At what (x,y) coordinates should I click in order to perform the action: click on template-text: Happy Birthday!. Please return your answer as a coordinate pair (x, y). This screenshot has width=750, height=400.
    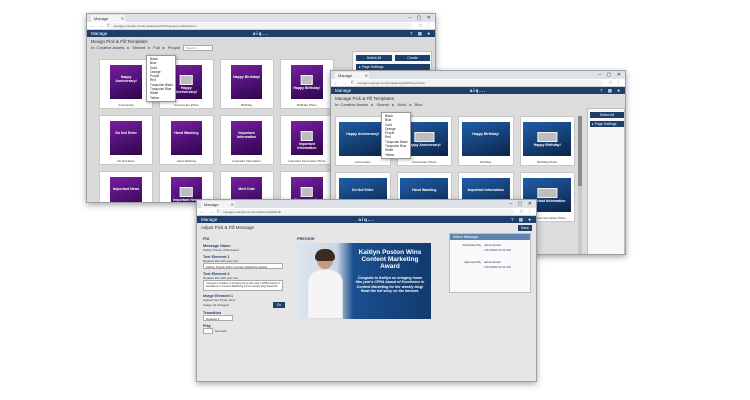
    Looking at the image, I should click on (486, 134).